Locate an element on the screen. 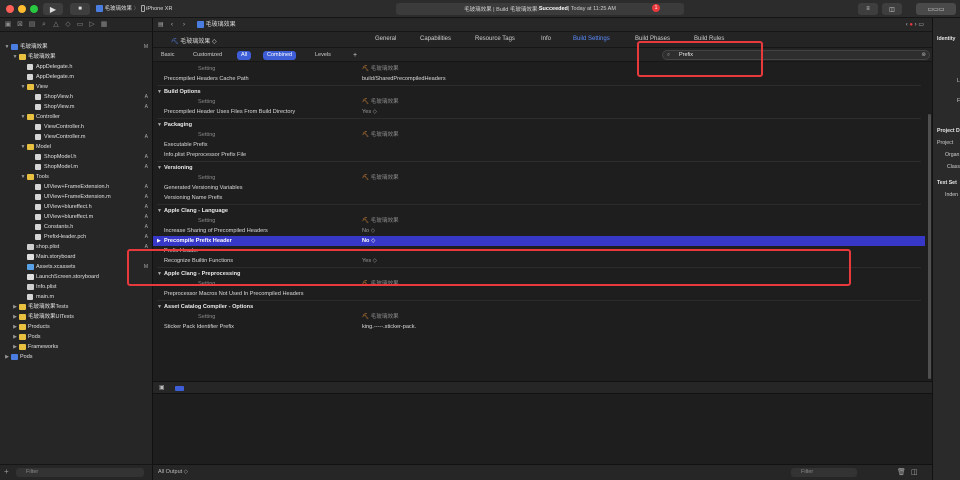  scheme-selector: 毛玻璃效果 〉 iPhone XR is located at coordinates (134, 9).